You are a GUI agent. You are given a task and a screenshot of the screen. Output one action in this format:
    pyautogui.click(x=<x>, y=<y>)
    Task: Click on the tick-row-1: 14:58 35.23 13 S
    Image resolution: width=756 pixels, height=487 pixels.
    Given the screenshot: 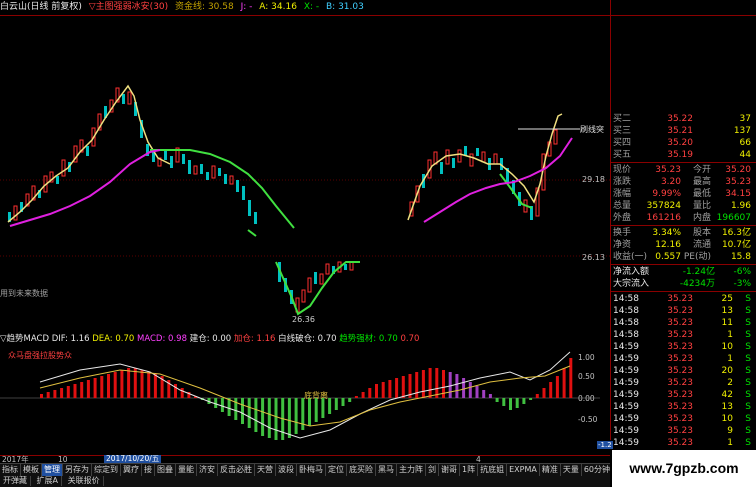 What is the action you would take?
    pyautogui.click(x=682, y=311)
    